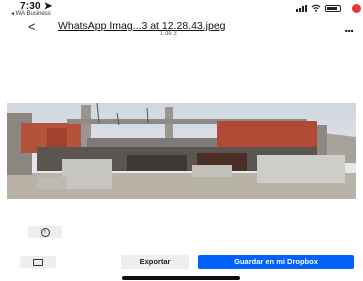 This screenshot has height=281, width=363. I want to click on info-button: i, so click(45, 232).